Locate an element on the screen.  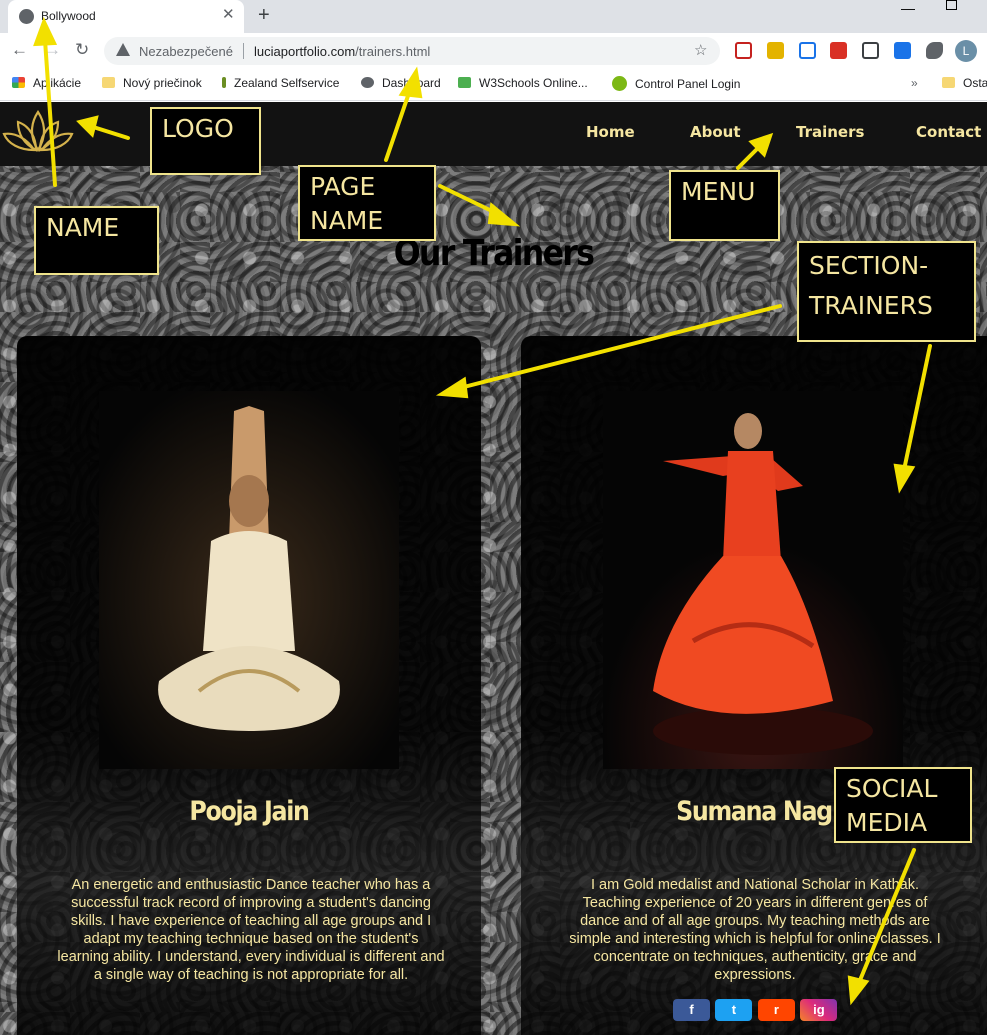
browser-tab-strip: Bollywood ✕ + — is located at coordinates (493, 16).